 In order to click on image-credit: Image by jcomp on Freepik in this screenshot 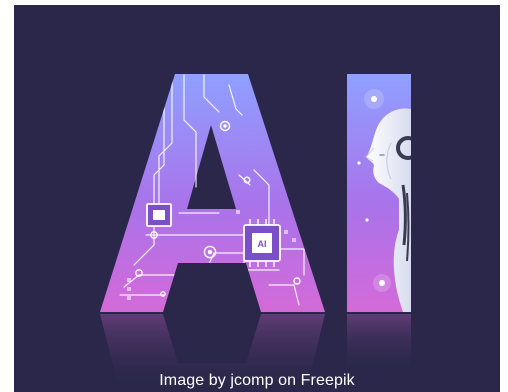, I will do `click(257, 380)`.